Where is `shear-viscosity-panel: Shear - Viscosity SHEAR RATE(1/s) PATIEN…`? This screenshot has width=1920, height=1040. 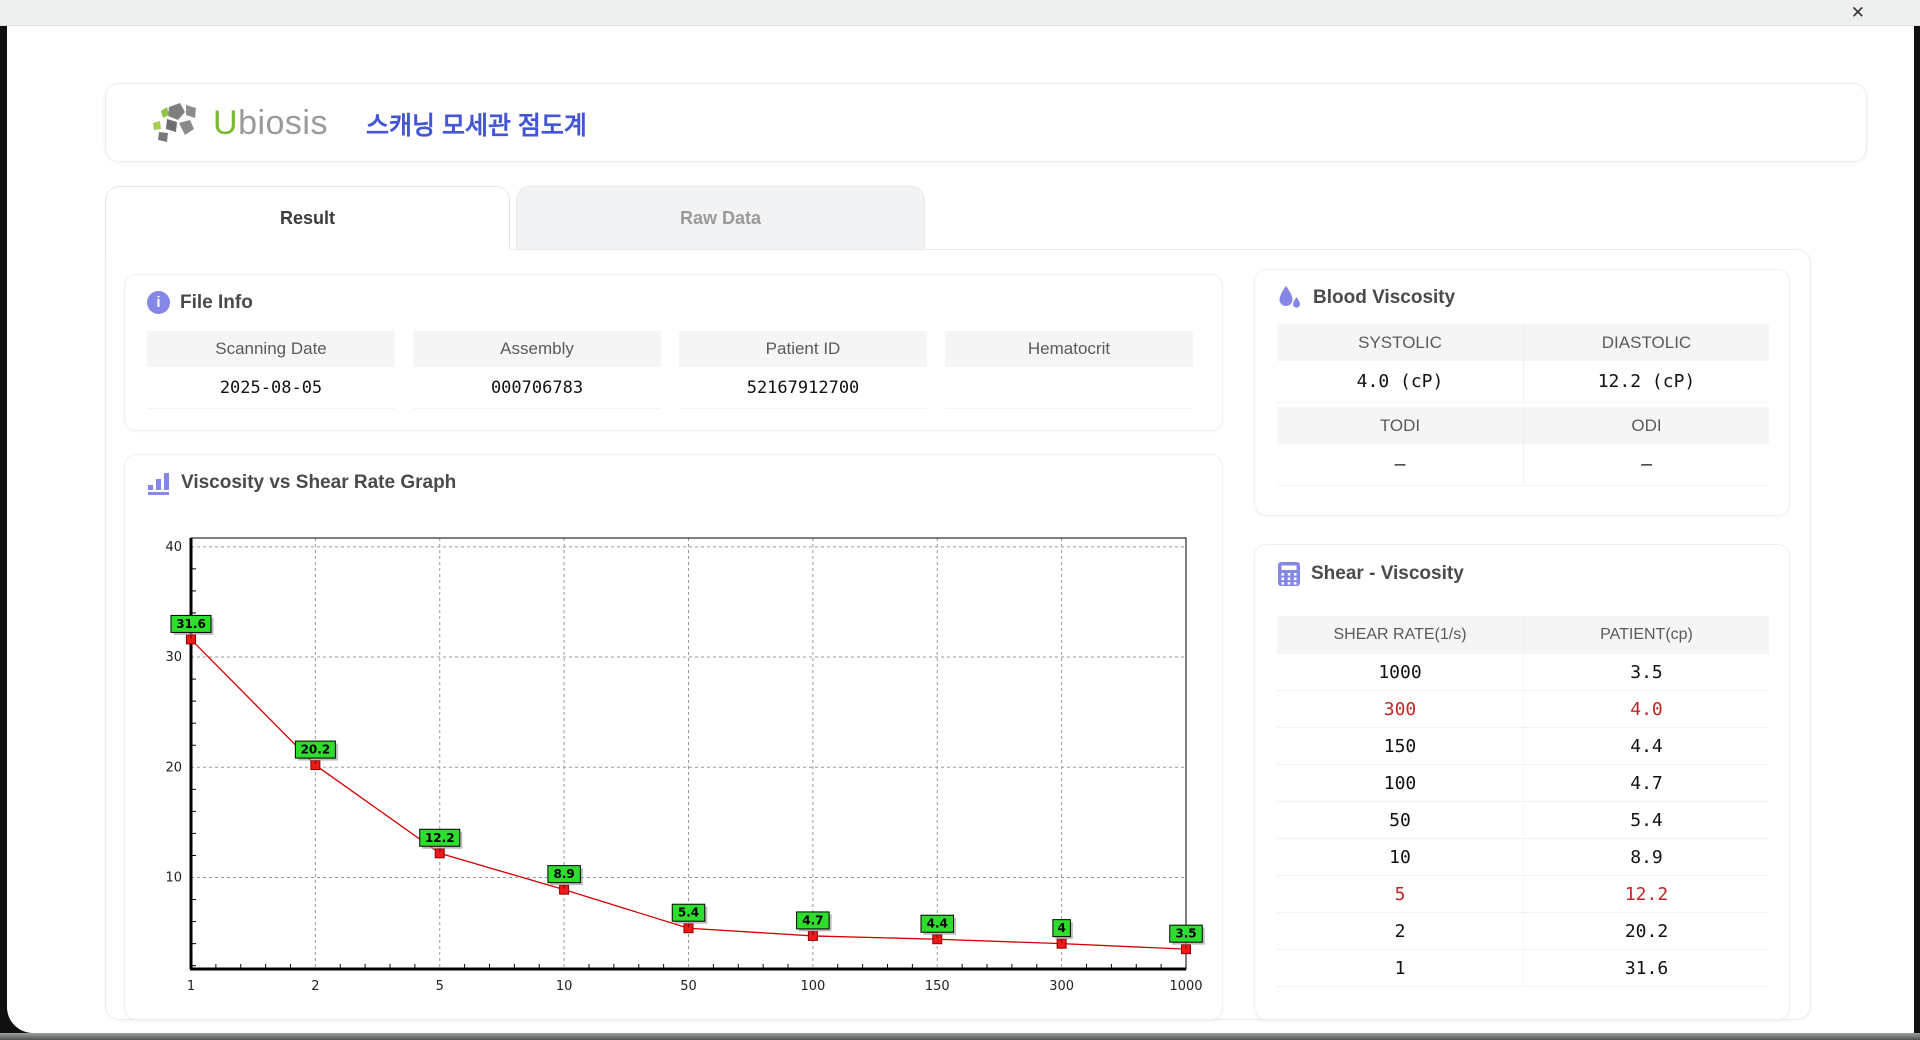 shear-viscosity-panel: Shear - Viscosity SHEAR RATE(1/s) PATIEN… is located at coordinates (1522, 782).